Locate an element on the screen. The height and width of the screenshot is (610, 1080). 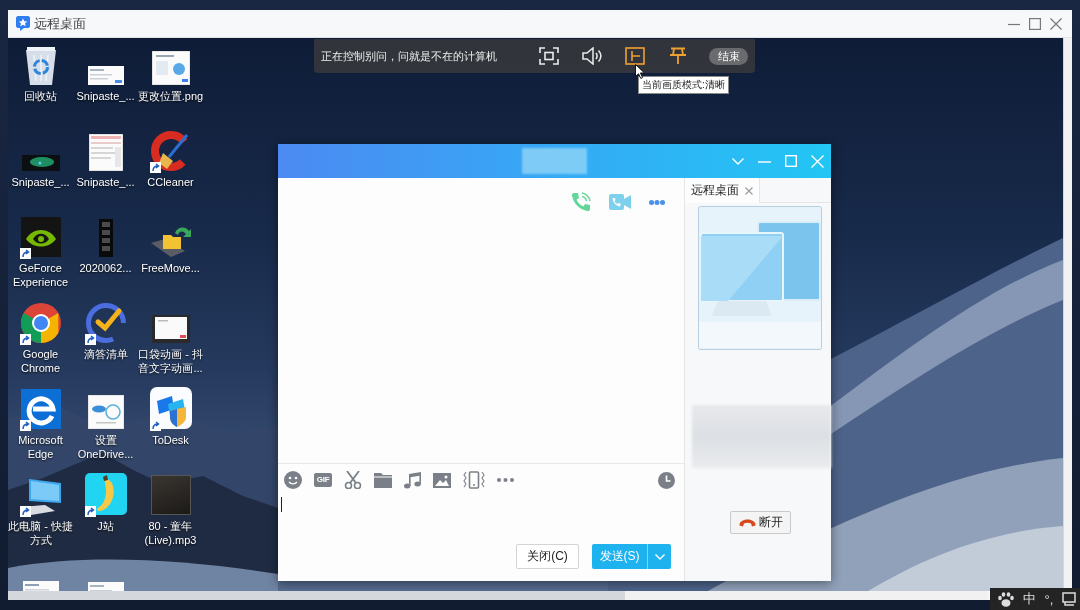
side-panel-tab: 远程桌面 is located at coordinates (722, 190).